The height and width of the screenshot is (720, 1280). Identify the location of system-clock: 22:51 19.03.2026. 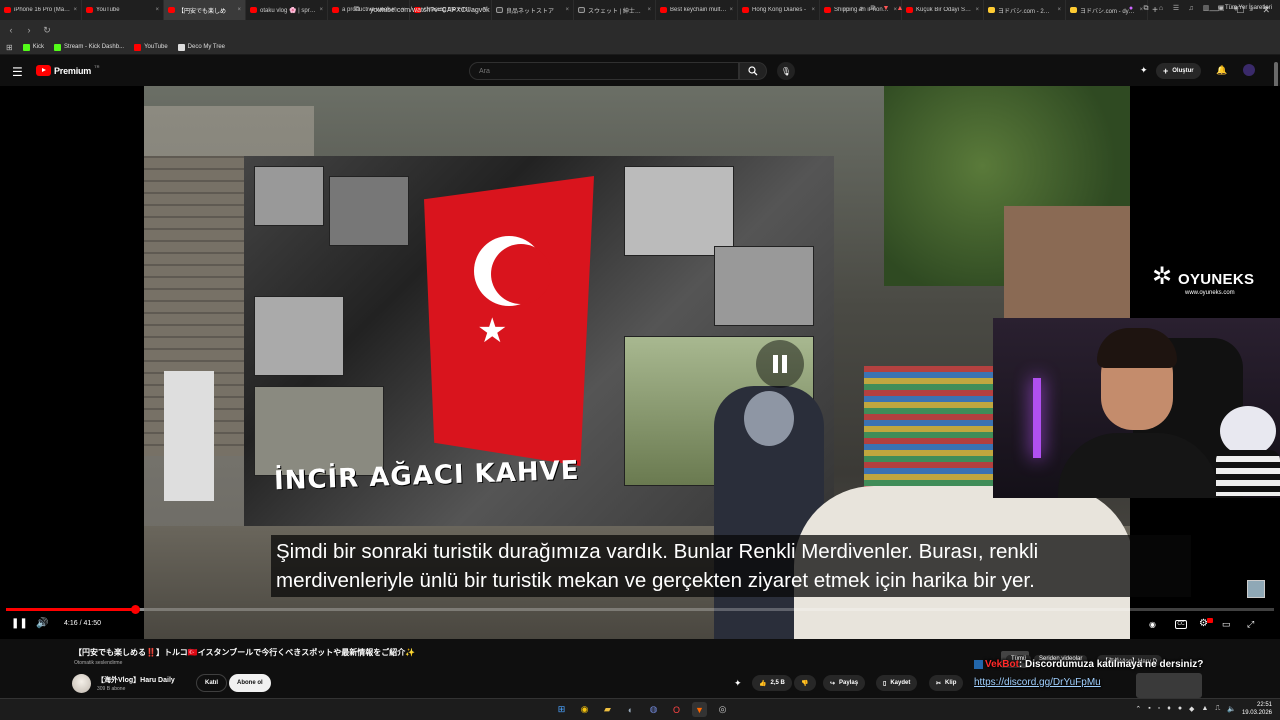
(1257, 709).